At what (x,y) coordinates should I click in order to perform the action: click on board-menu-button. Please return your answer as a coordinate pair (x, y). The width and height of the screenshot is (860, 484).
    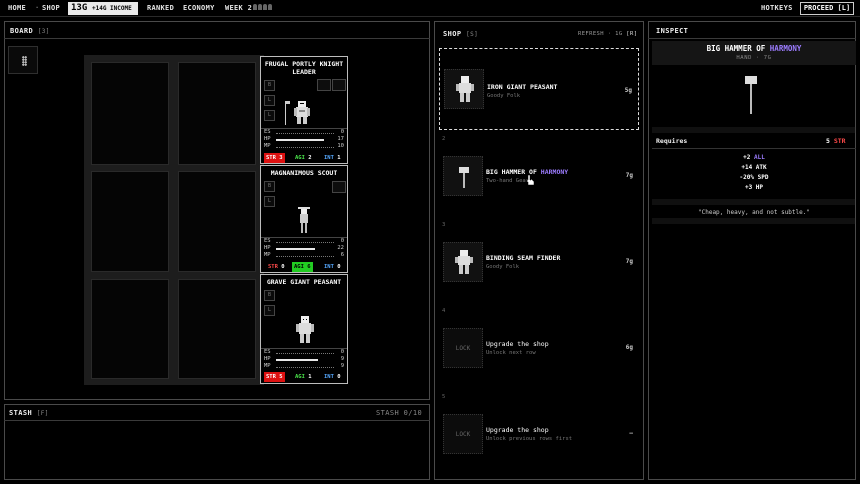
    Looking at the image, I should click on (23, 60).